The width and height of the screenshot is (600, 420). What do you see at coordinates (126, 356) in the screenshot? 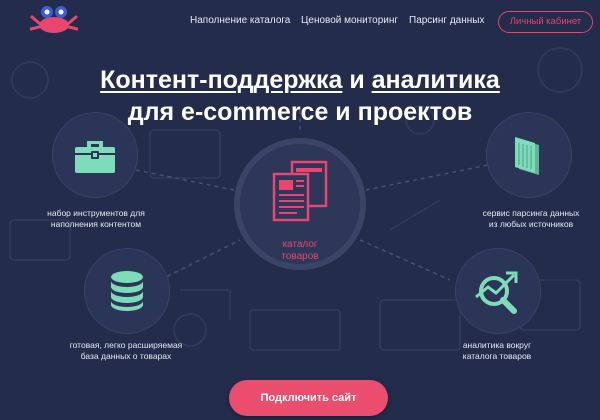
I see `database-text-line-2: база данных о товарах` at bounding box center [126, 356].